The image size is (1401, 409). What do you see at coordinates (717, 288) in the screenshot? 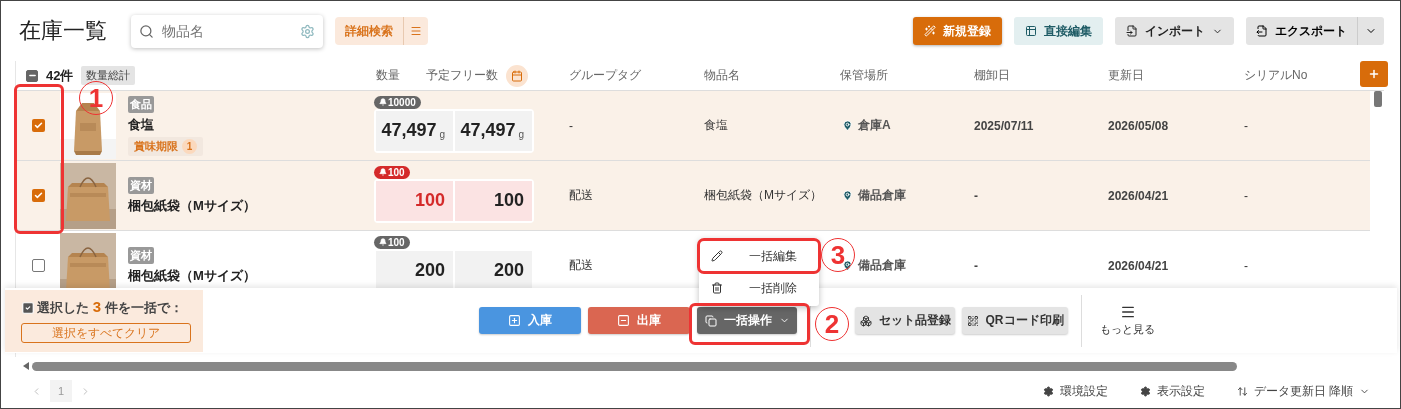
I see `trash-icon` at bounding box center [717, 288].